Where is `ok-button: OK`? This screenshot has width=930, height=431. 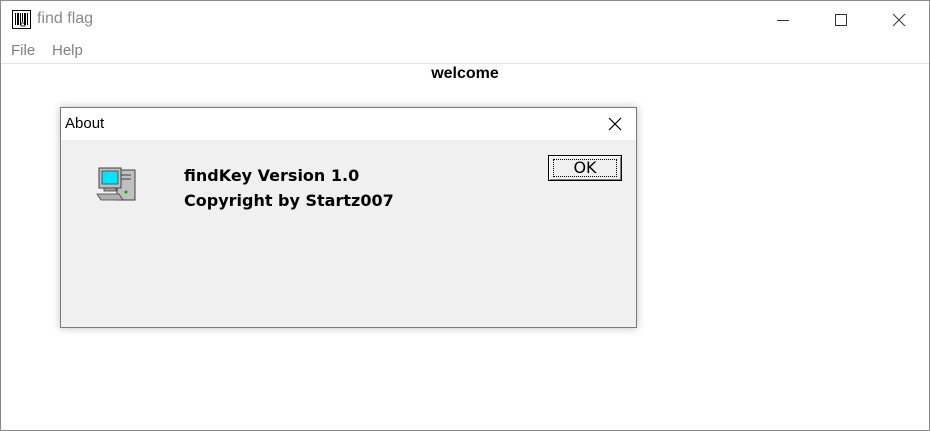
ok-button: OK is located at coordinates (585, 168).